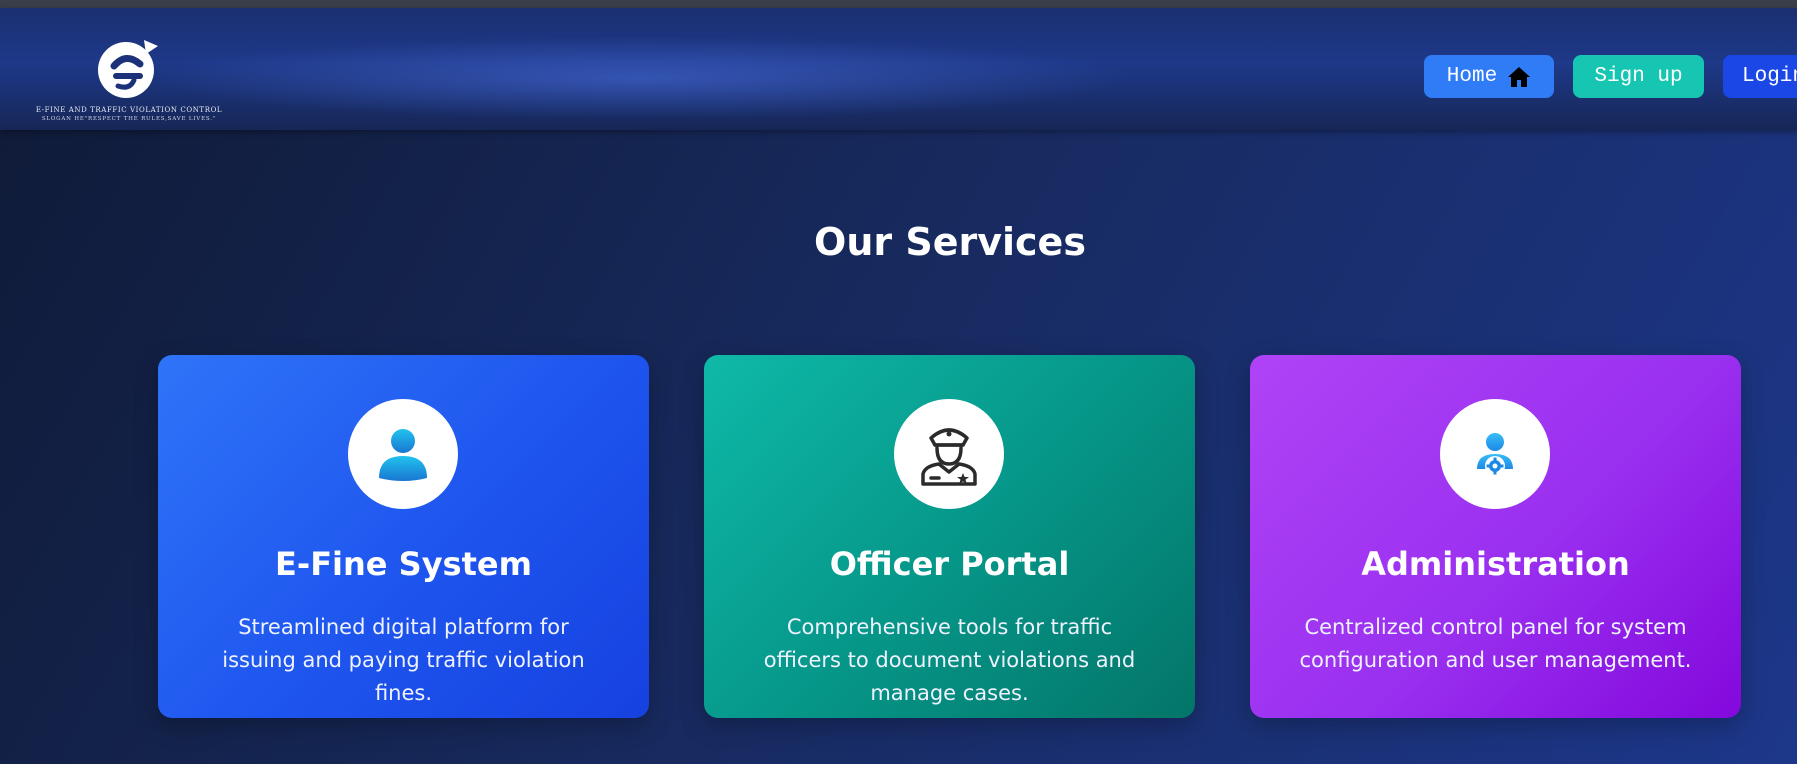 This screenshot has width=1797, height=764. What do you see at coordinates (403, 564) in the screenshot?
I see `service-title: E-Fine System` at bounding box center [403, 564].